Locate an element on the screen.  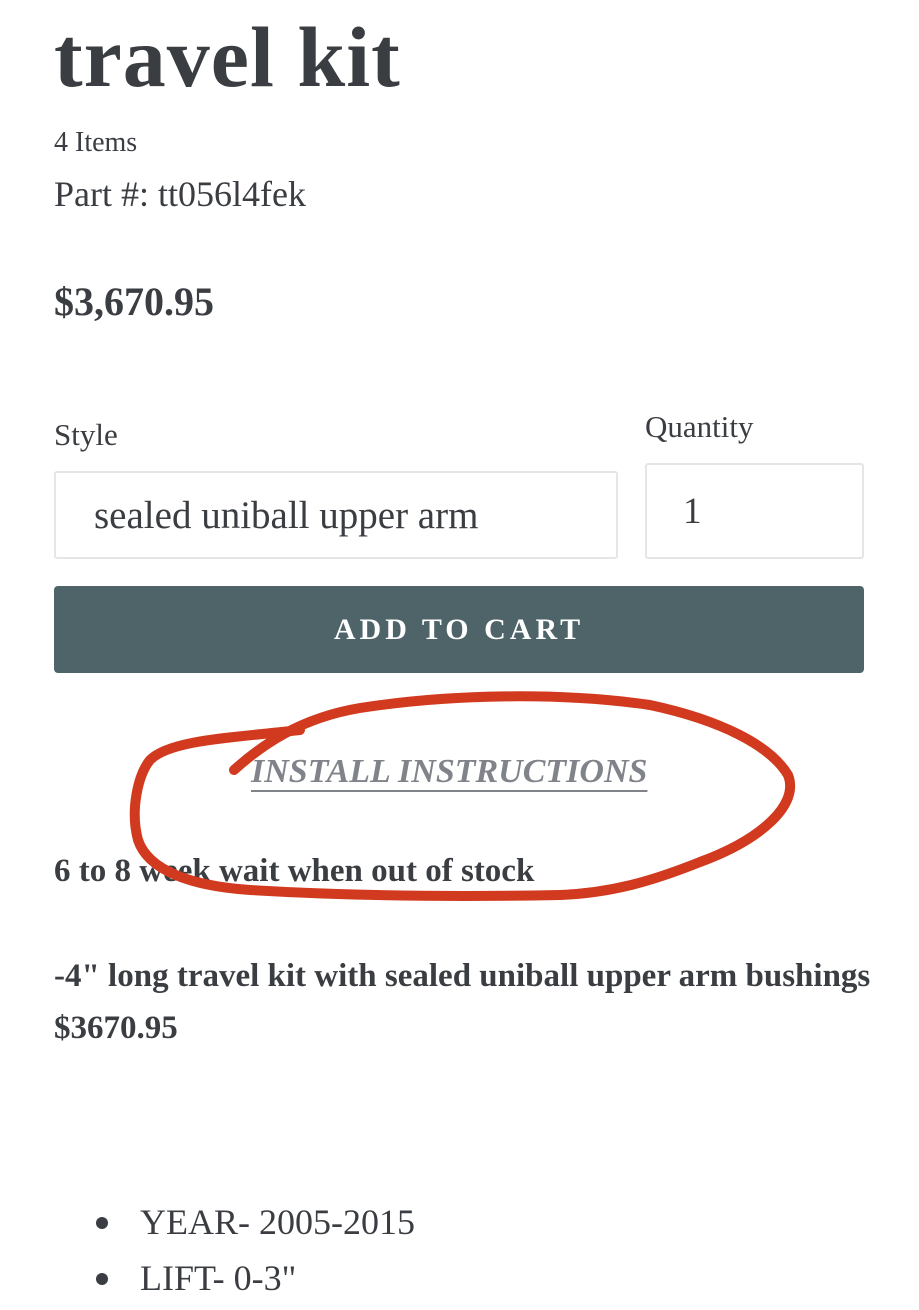
items-count: 4 Items is located at coordinates (96, 142).